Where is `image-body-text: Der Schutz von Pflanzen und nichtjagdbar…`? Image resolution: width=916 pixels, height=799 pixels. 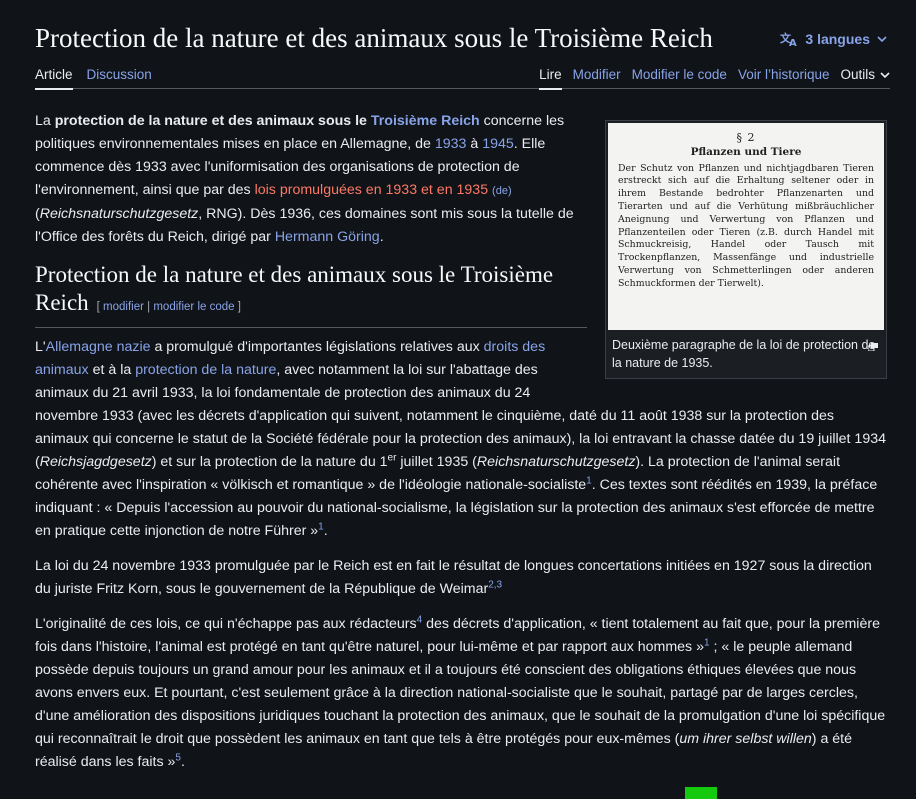 image-body-text: Der Schutz von Pflanzen und nichtjagdbar… is located at coordinates (746, 225).